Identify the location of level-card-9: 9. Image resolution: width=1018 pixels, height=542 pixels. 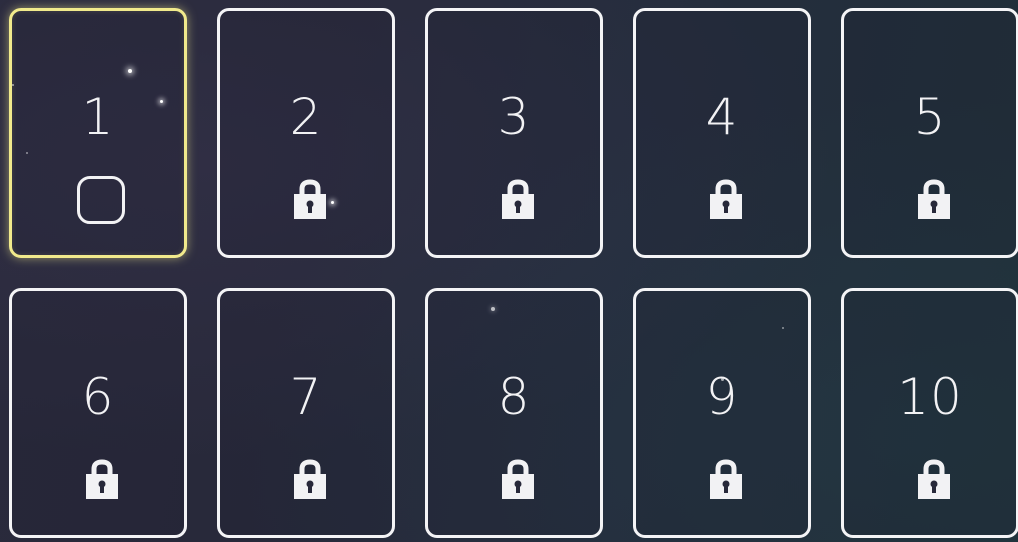
(722, 413).